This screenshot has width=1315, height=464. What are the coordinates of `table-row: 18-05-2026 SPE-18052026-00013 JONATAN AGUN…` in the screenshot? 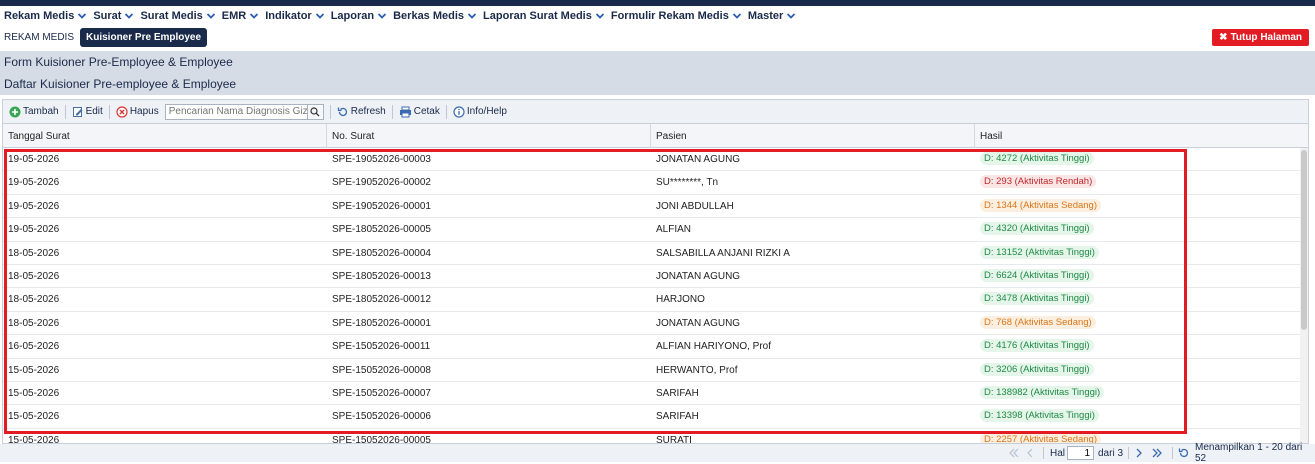 It's located at (651, 277).